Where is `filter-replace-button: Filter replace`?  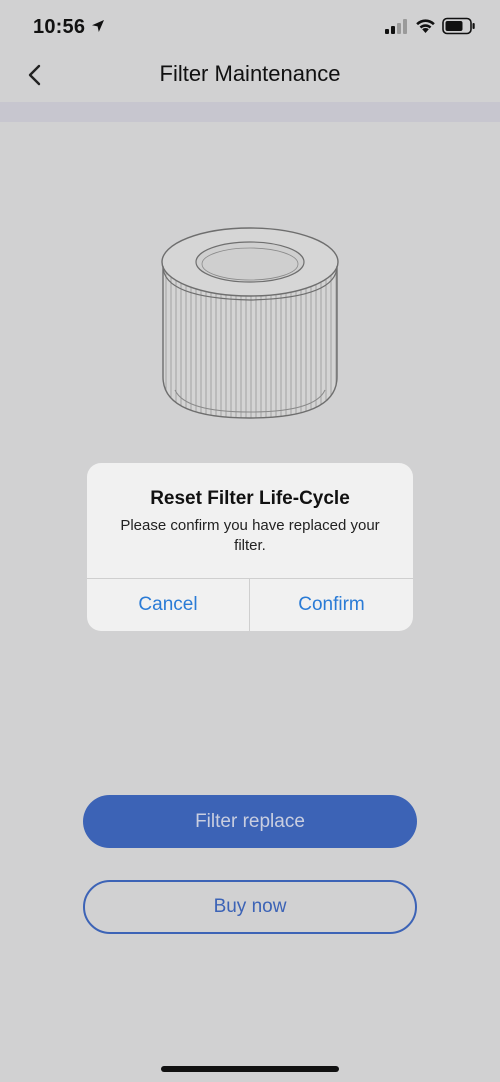 filter-replace-button: Filter replace is located at coordinates (250, 821).